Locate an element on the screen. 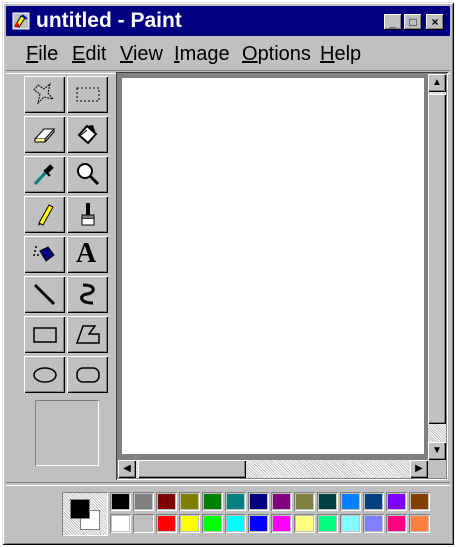 This screenshot has height=547, width=456. tool-rectangle is located at coordinates (44, 334).